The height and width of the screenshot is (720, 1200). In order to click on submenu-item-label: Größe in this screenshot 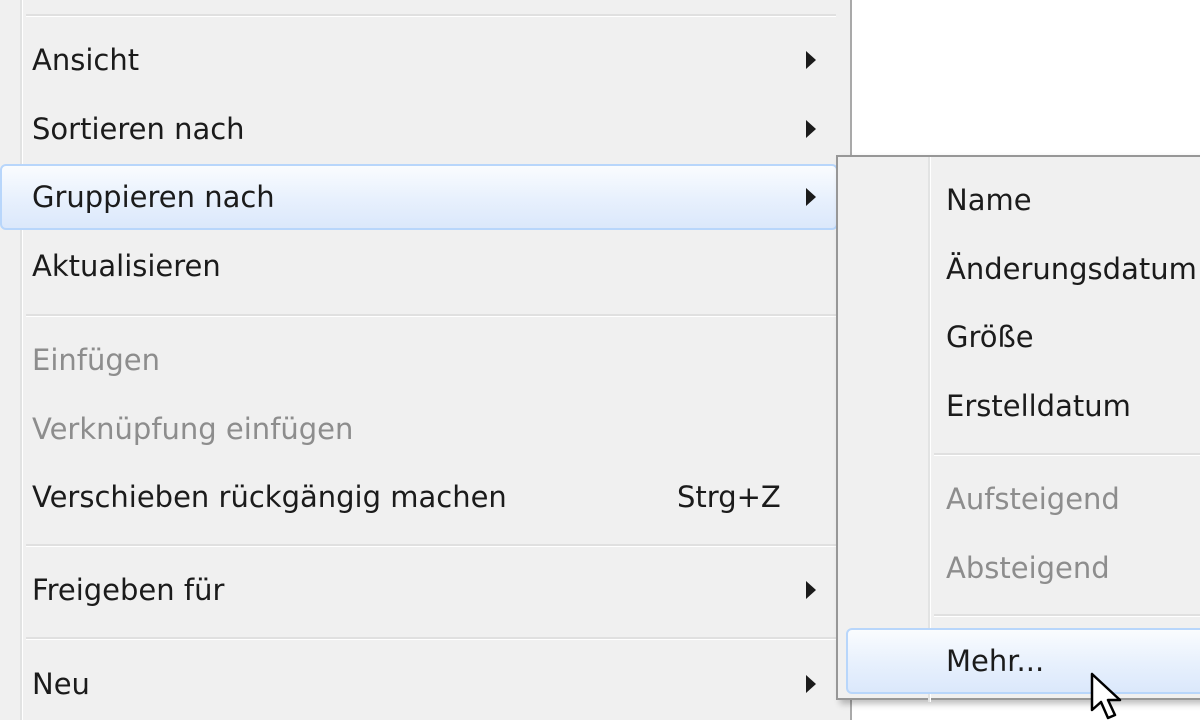, I will do `click(990, 337)`.